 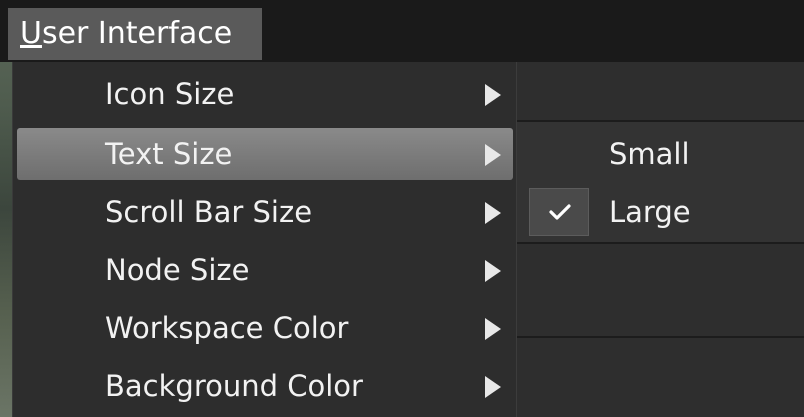 I want to click on menu-title-text: ser Interface, so click(x=137, y=33).